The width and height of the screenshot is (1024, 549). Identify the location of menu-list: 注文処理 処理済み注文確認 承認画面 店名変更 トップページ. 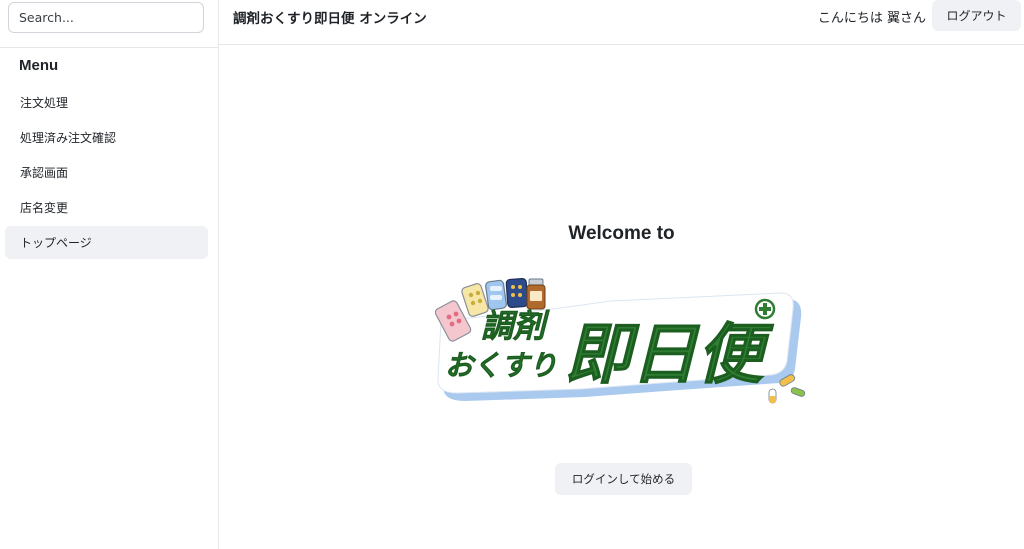
(106, 173).